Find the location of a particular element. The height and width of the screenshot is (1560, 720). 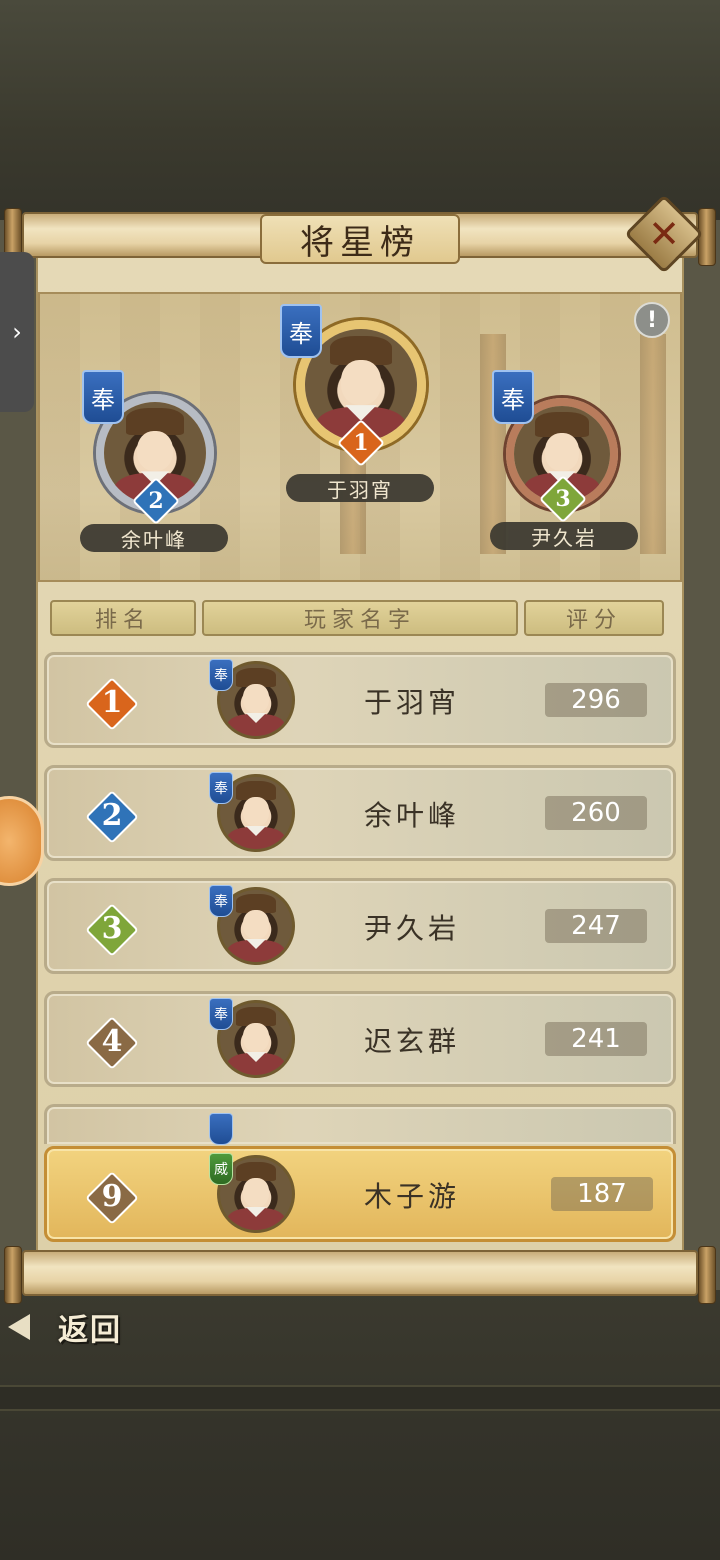

background-top is located at coordinates (360, 110).